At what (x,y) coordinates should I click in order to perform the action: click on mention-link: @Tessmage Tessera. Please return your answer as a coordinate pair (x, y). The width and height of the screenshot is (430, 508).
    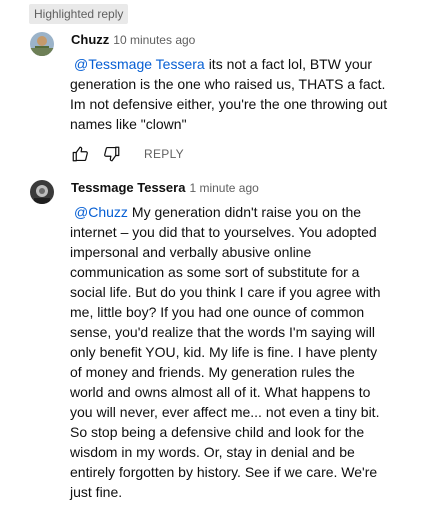
    Looking at the image, I should click on (139, 64).